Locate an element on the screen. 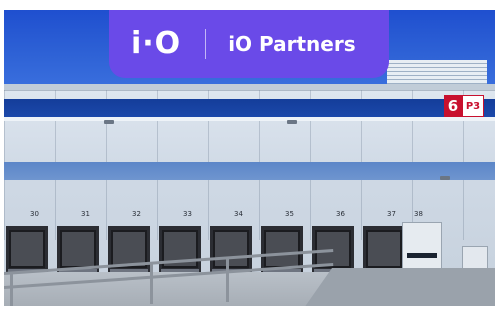  access-ramp is located at coordinates (399, 287).